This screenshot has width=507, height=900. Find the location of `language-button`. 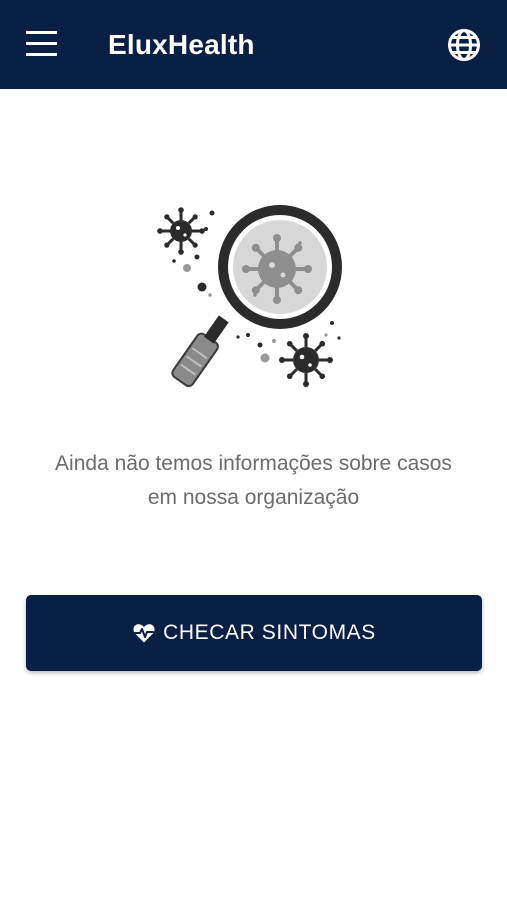

language-button is located at coordinates (464, 45).